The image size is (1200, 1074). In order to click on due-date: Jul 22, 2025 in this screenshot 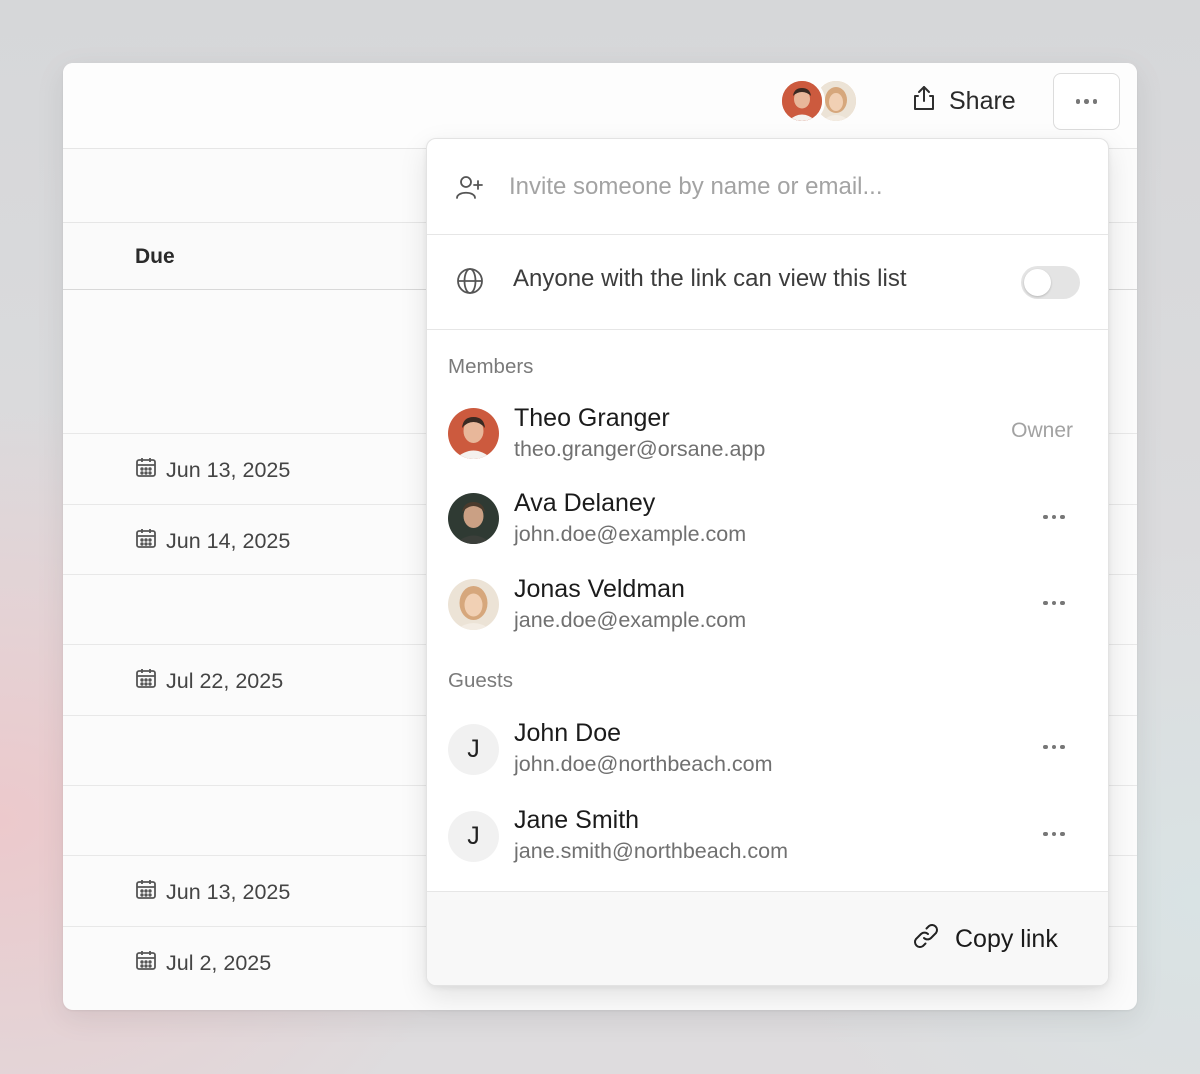, I will do `click(225, 680)`.